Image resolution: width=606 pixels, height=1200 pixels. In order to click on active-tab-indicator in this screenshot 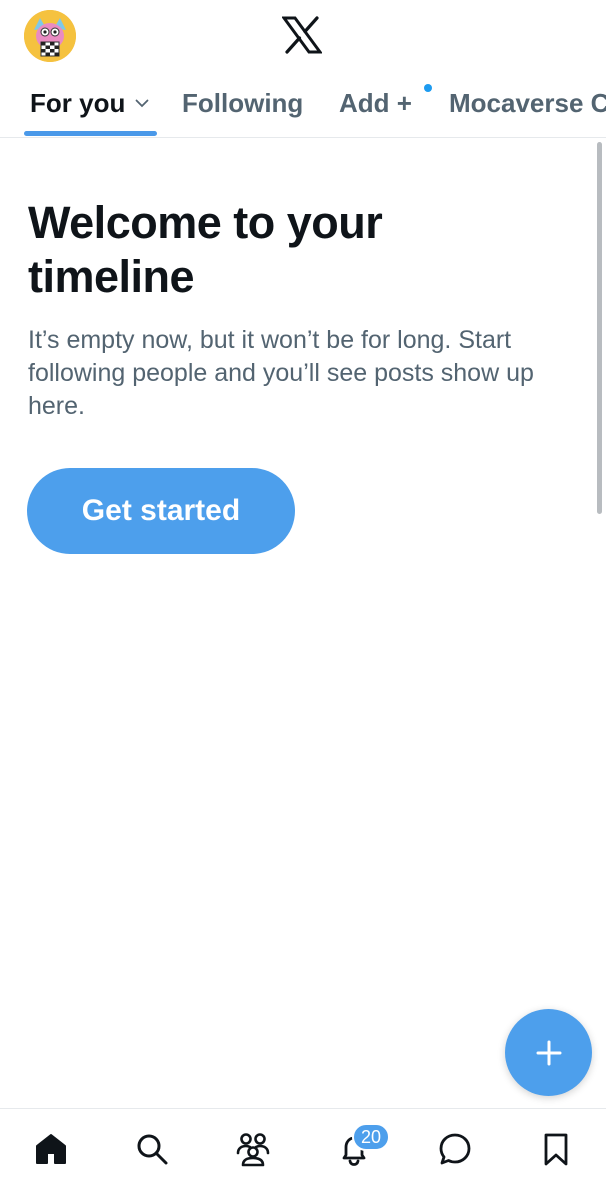, I will do `click(90, 133)`.